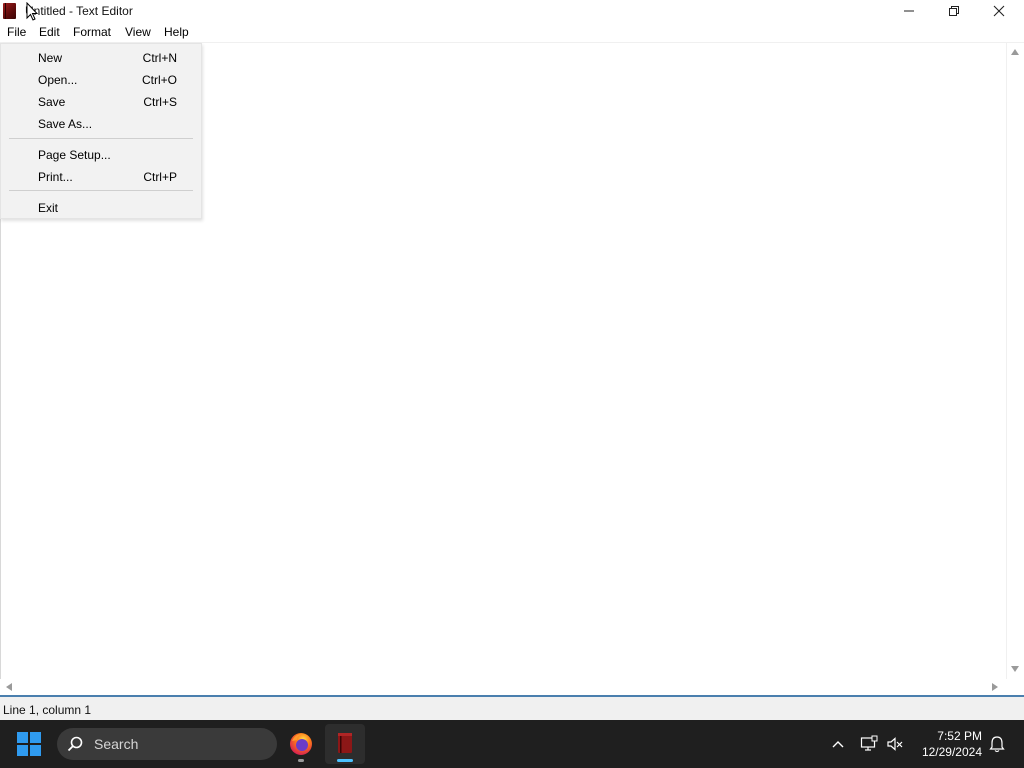  What do you see at coordinates (16, 32) in the screenshot?
I see `menu-file: File` at bounding box center [16, 32].